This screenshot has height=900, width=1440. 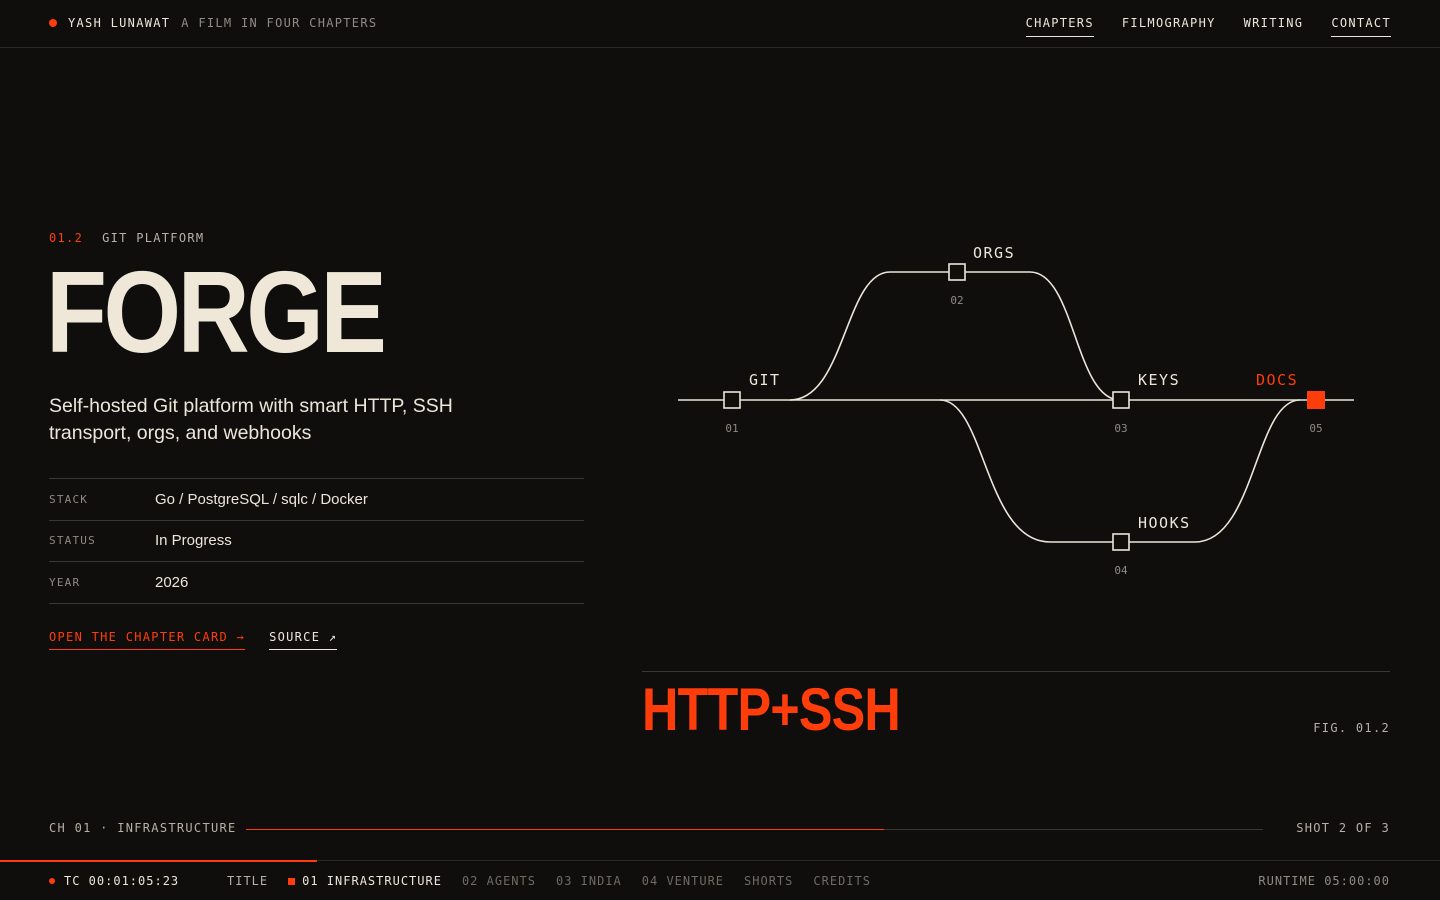 I want to click on chapter-label: SHORTS, so click(x=769, y=881).